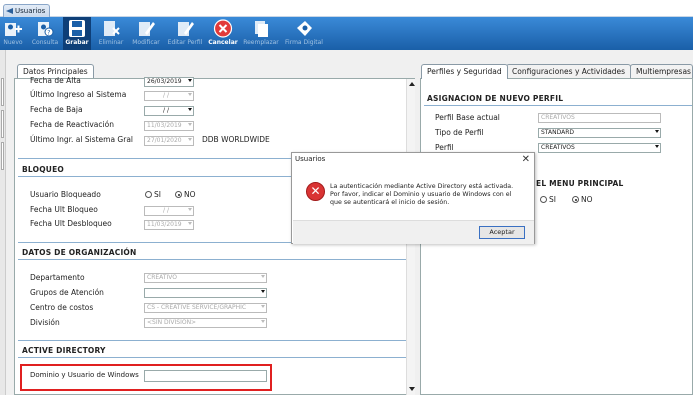 Image resolution: width=693 pixels, height=395 pixels. I want to click on ultimo-ingr-gral-label: Último Ingr. al Sistema Gral, so click(81, 139).